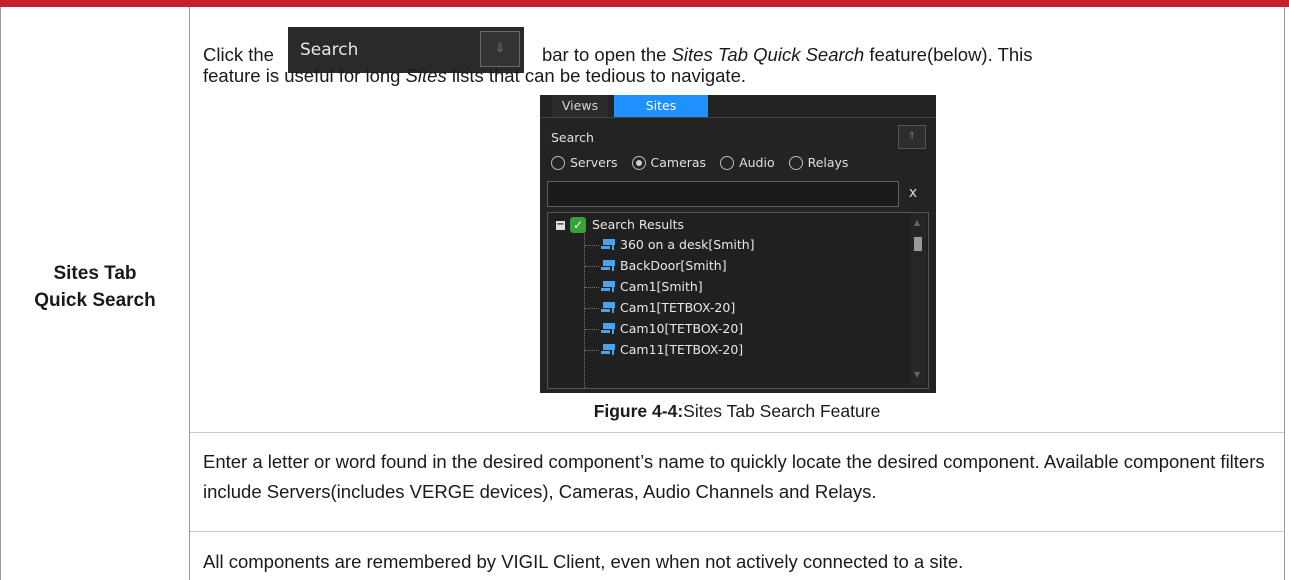 The image size is (1289, 580). I want to click on scroll-thumb, so click(918, 244).